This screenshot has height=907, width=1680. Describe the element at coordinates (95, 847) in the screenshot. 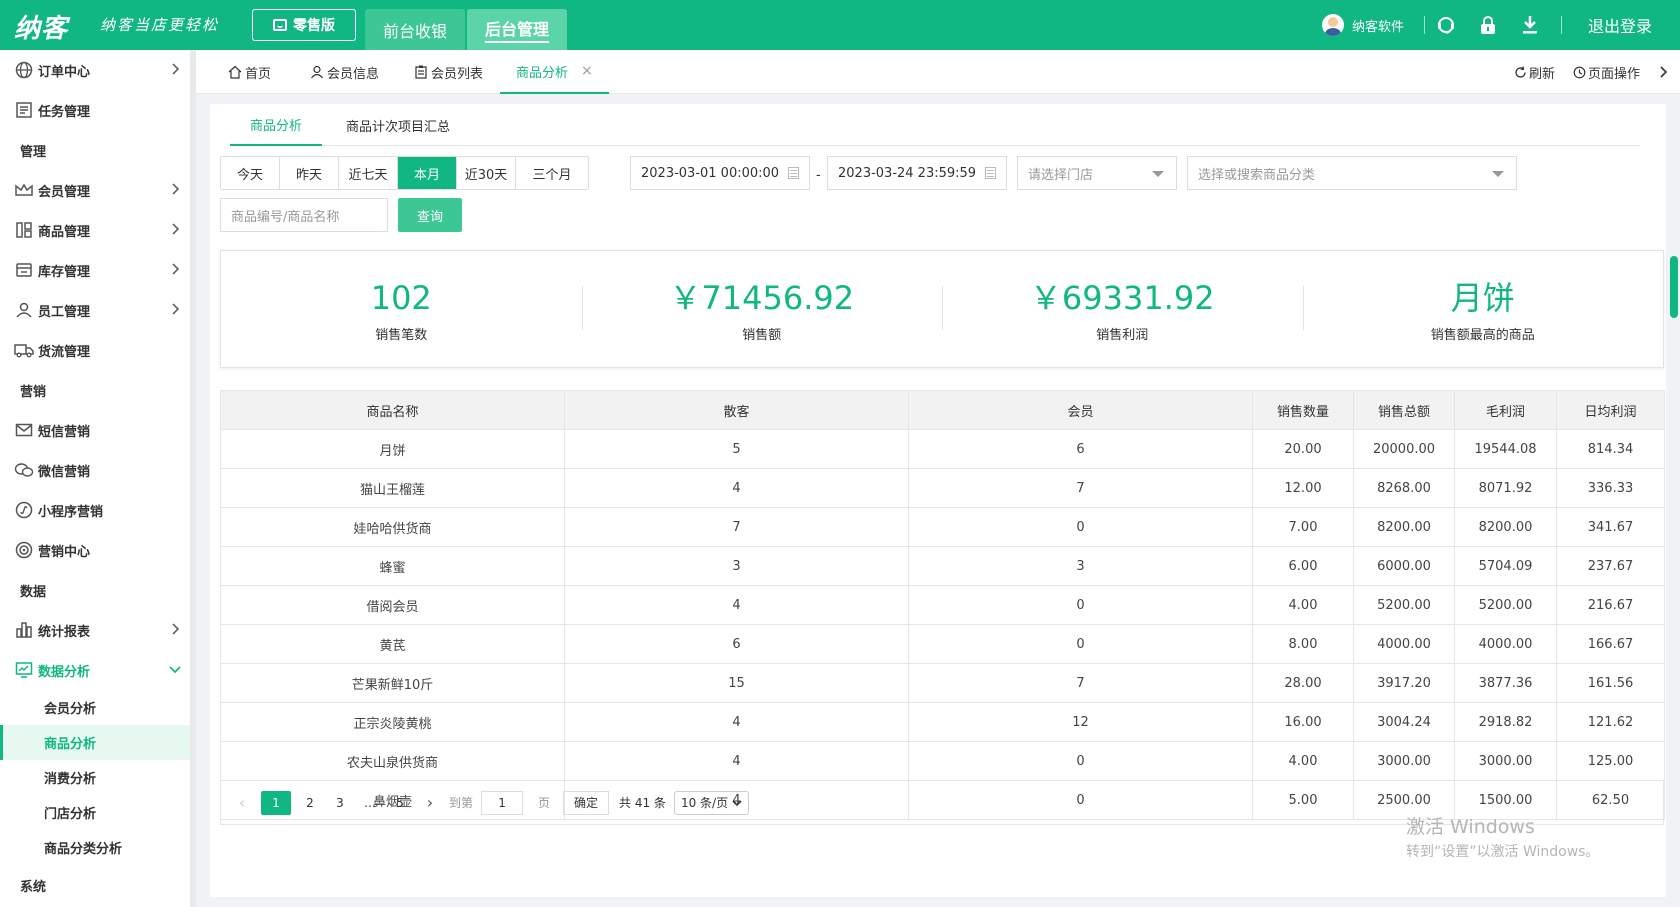

I see `sidebar-sub-category-analysis: 商品分类分析` at that location.